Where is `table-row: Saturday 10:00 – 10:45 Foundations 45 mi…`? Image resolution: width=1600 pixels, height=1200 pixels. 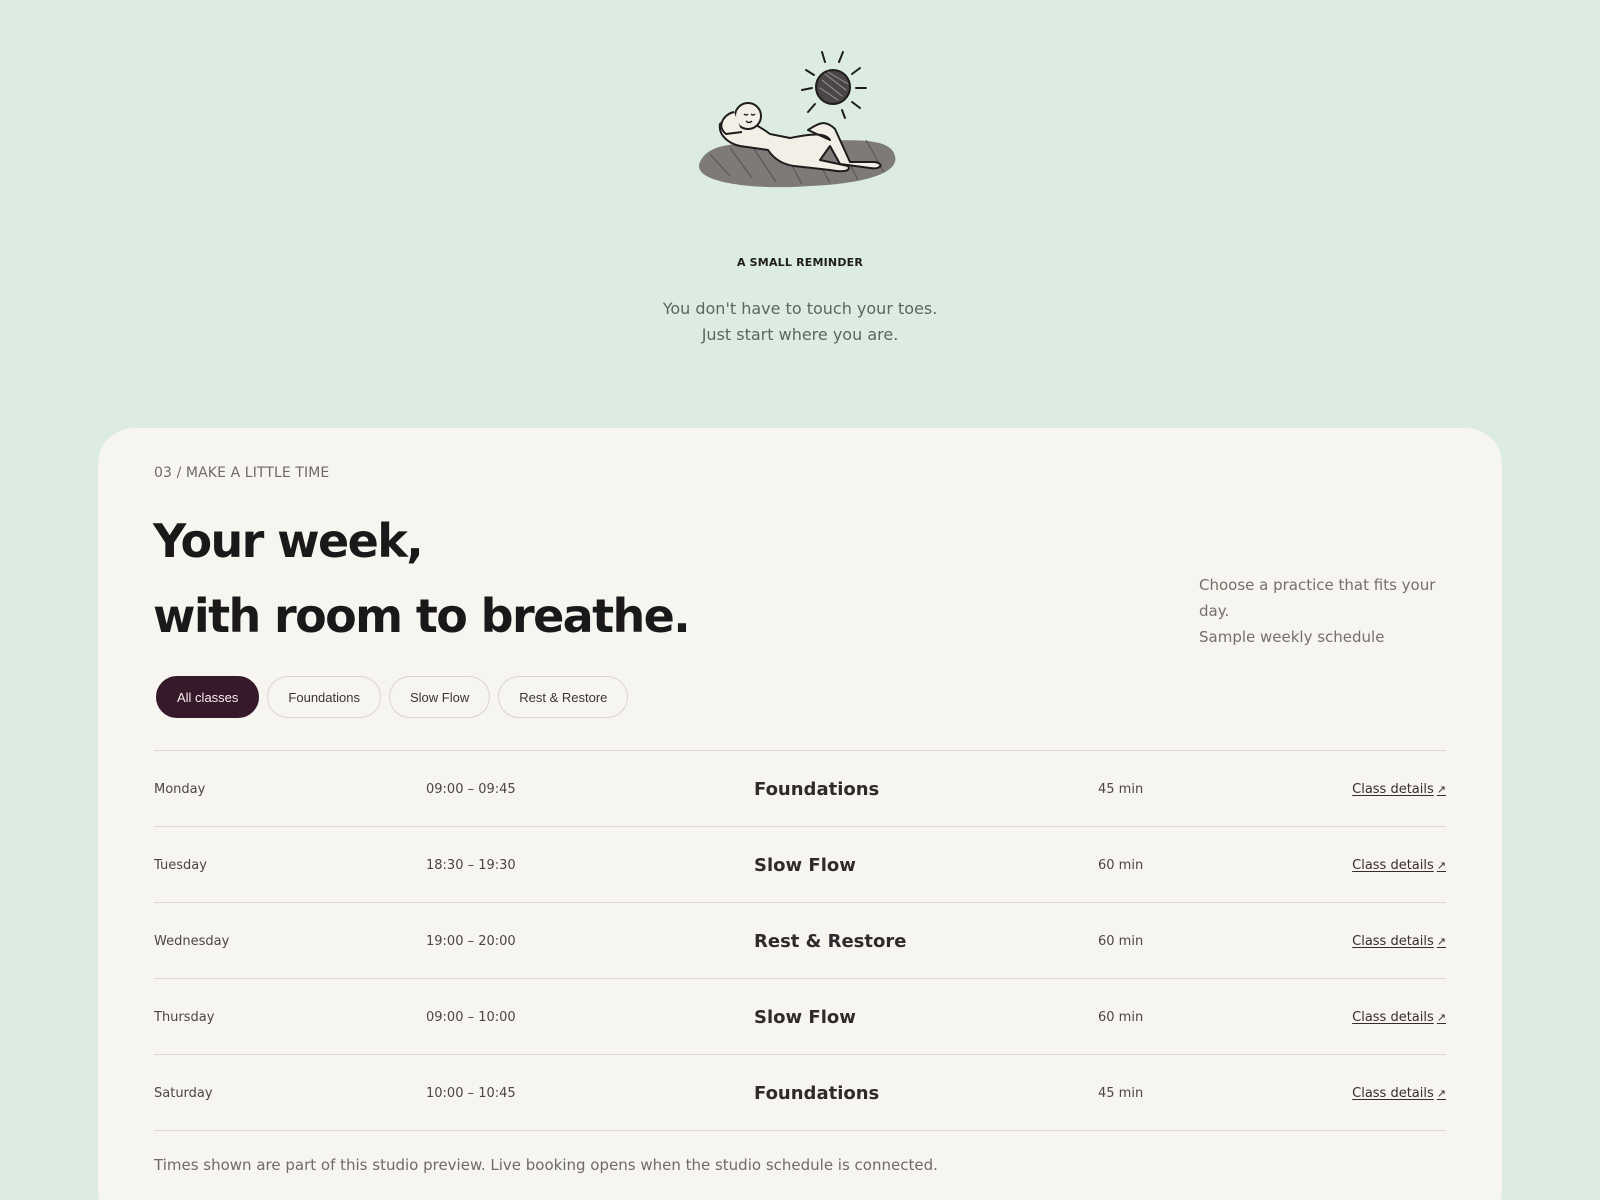
table-row: Saturday 10:00 – 10:45 Foundations 45 mi… is located at coordinates (800, 1093).